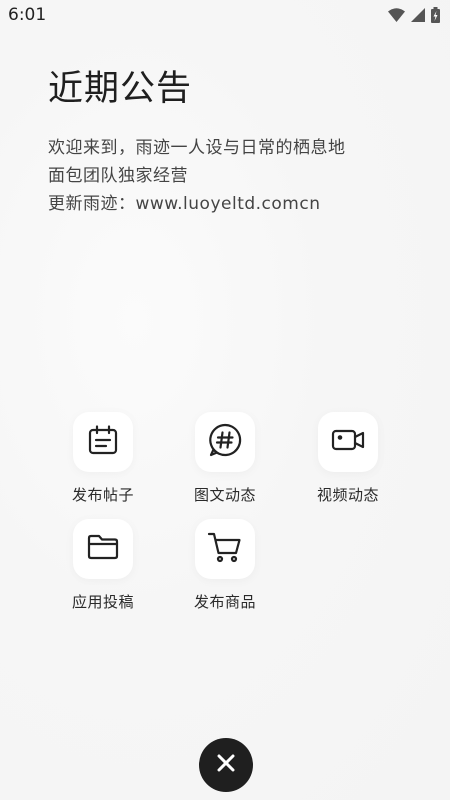 The image size is (450, 800). Describe the element at coordinates (224, 602) in the screenshot. I see `action-label: 发布商品` at that location.